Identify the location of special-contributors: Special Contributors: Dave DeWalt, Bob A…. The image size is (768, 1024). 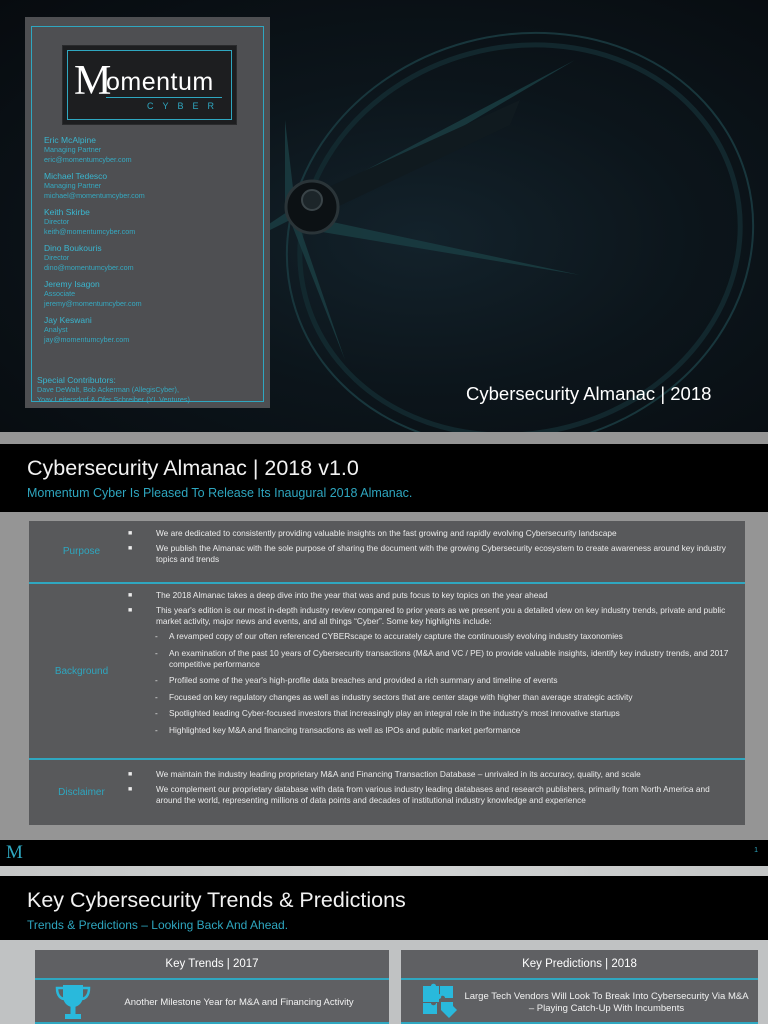
(149, 390).